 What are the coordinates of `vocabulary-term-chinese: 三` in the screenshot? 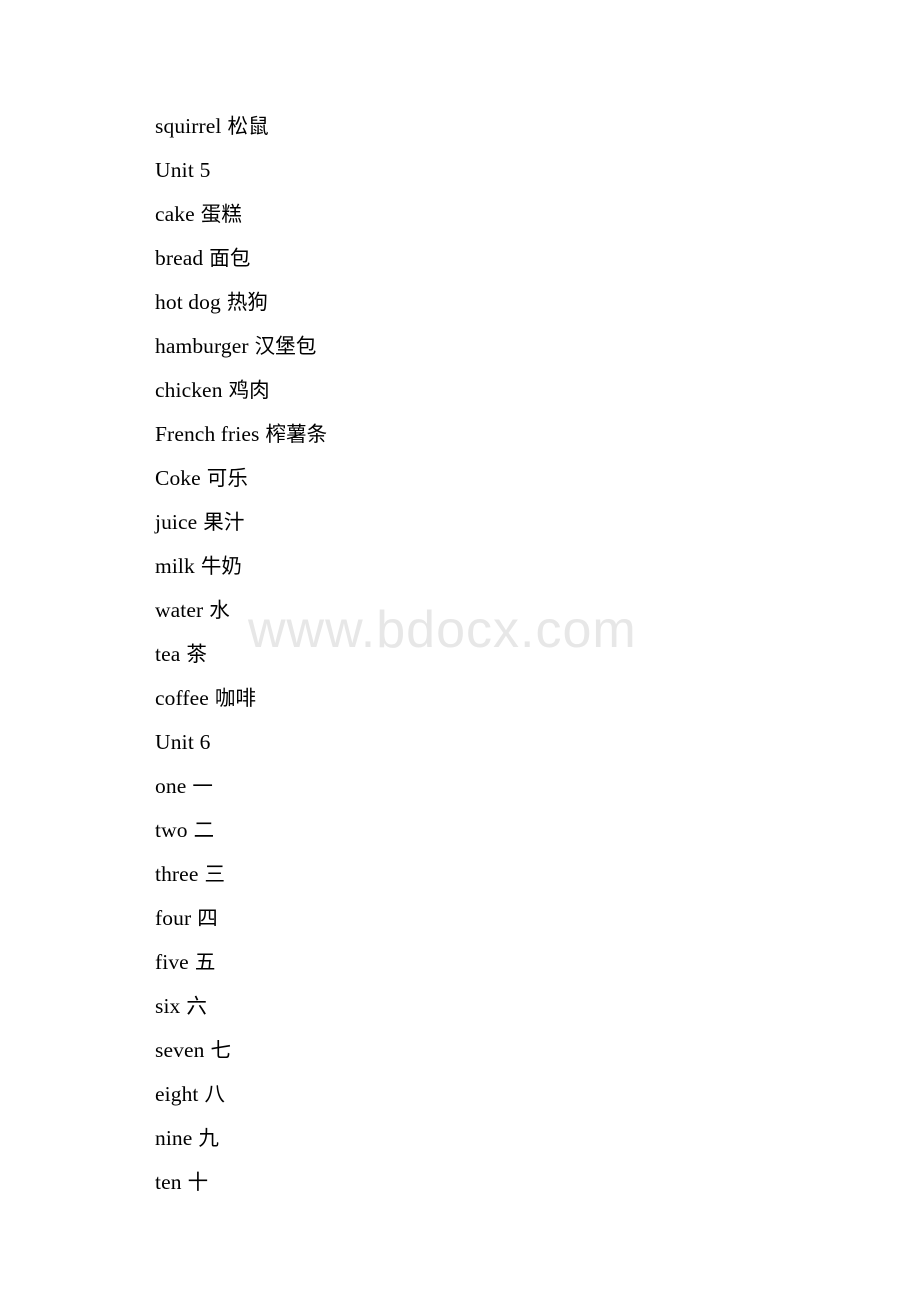 It's located at (215, 874).